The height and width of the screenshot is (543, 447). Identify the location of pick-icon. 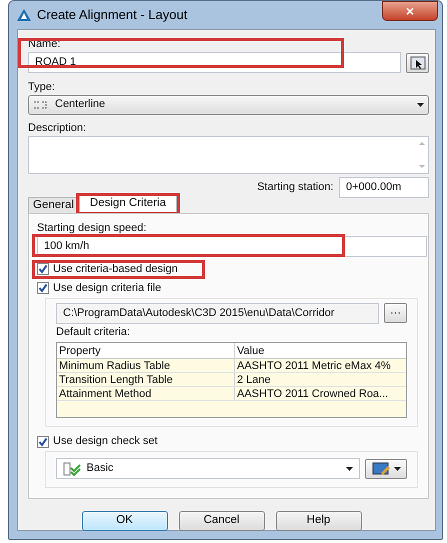
(418, 63).